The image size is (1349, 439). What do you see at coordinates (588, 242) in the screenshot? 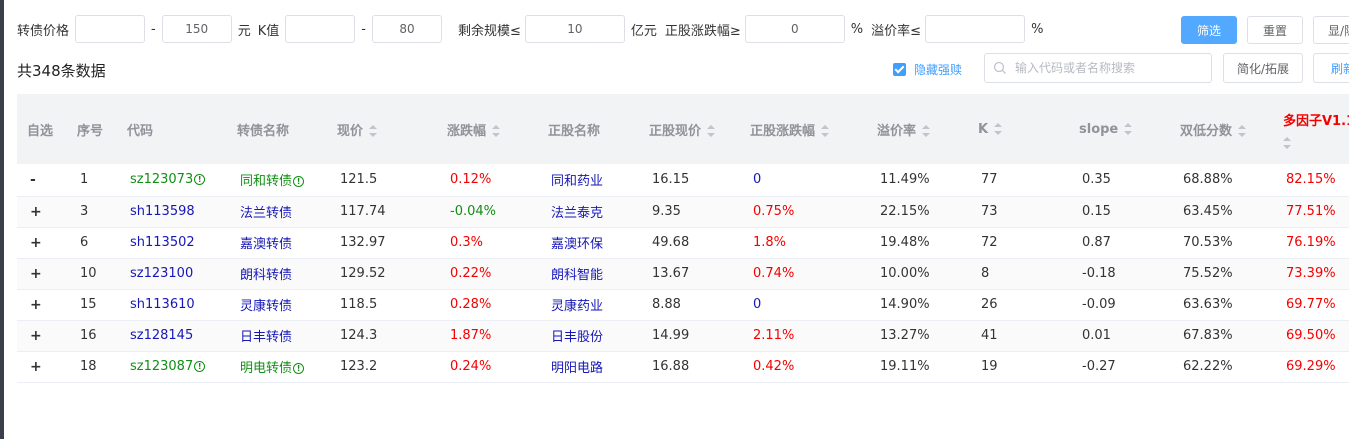
I see `cell-stock-name: 嘉澳环保` at bounding box center [588, 242].